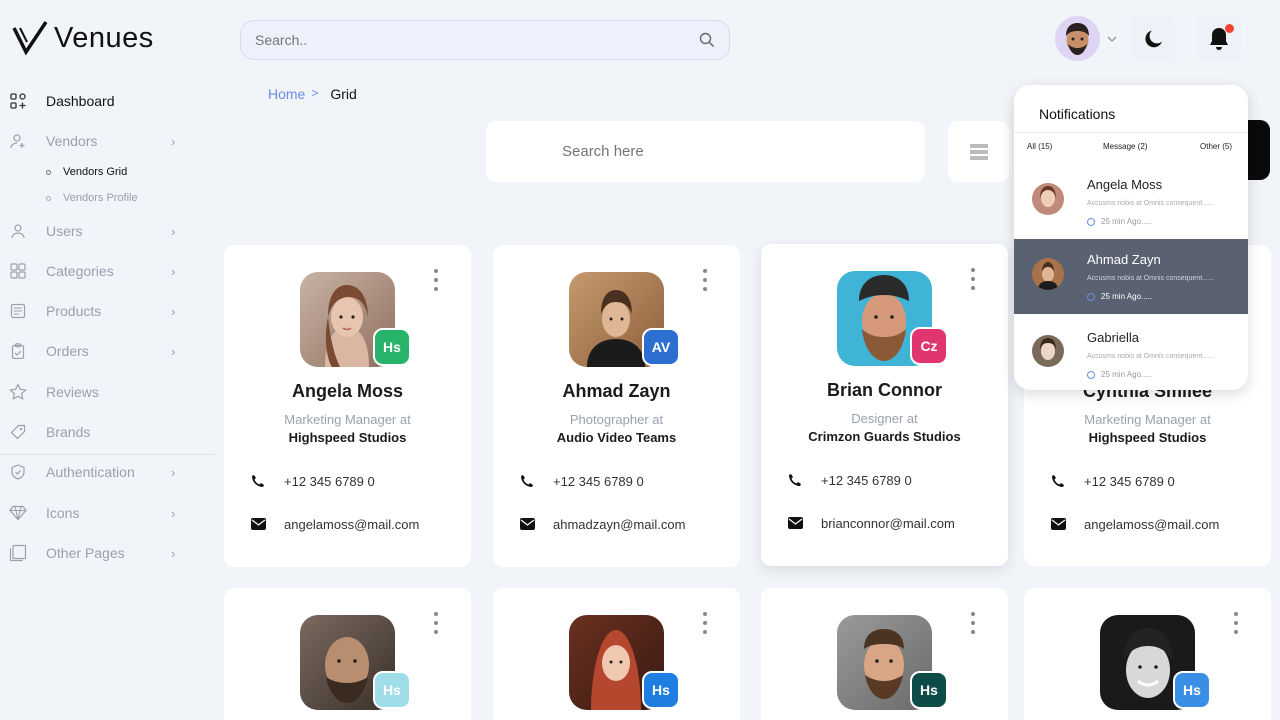 The height and width of the screenshot is (720, 1280). Describe the element at coordinates (1218, 38) in the screenshot. I see `notifications-button` at that location.